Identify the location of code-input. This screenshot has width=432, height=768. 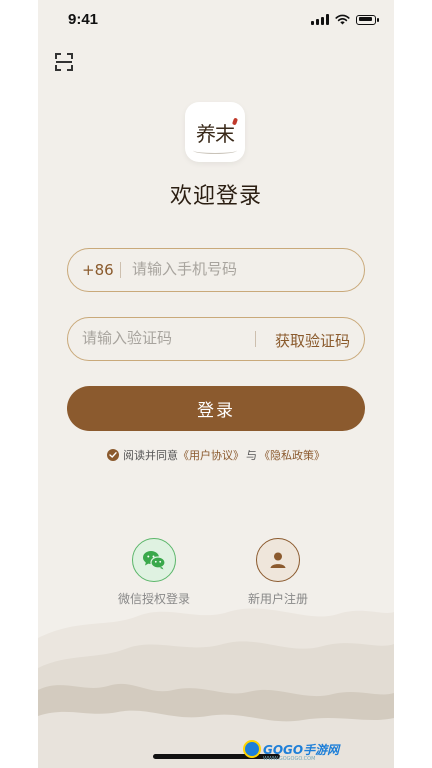
(162, 338).